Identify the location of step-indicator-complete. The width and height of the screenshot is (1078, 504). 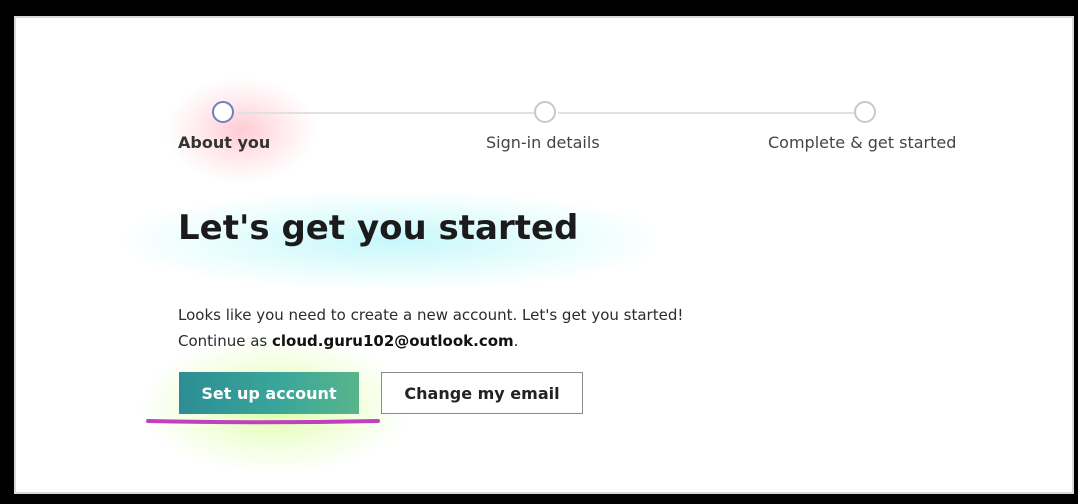
(865, 112).